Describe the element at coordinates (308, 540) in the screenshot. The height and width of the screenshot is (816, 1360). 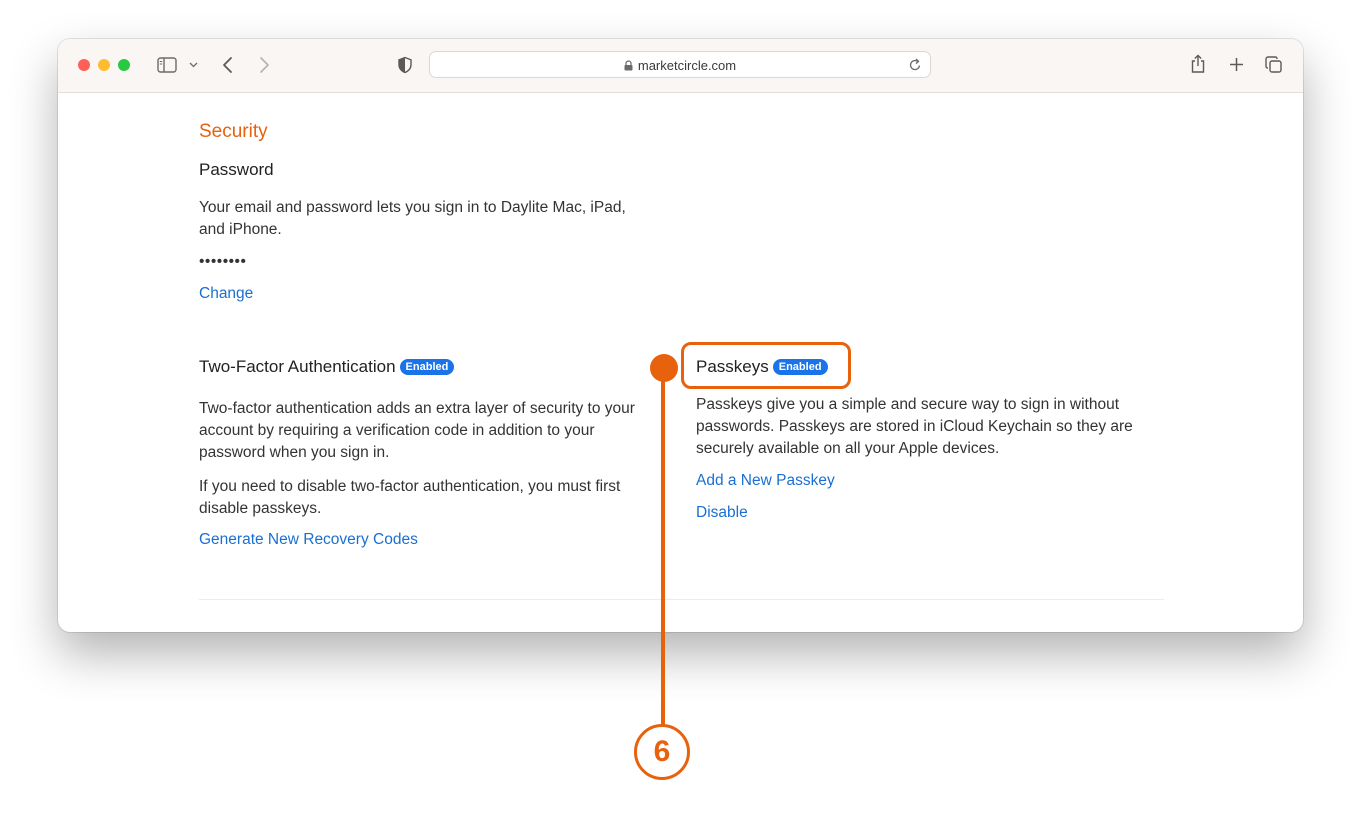
I see `generate-recovery-codes-link: Generate New Recovery Codes` at that location.